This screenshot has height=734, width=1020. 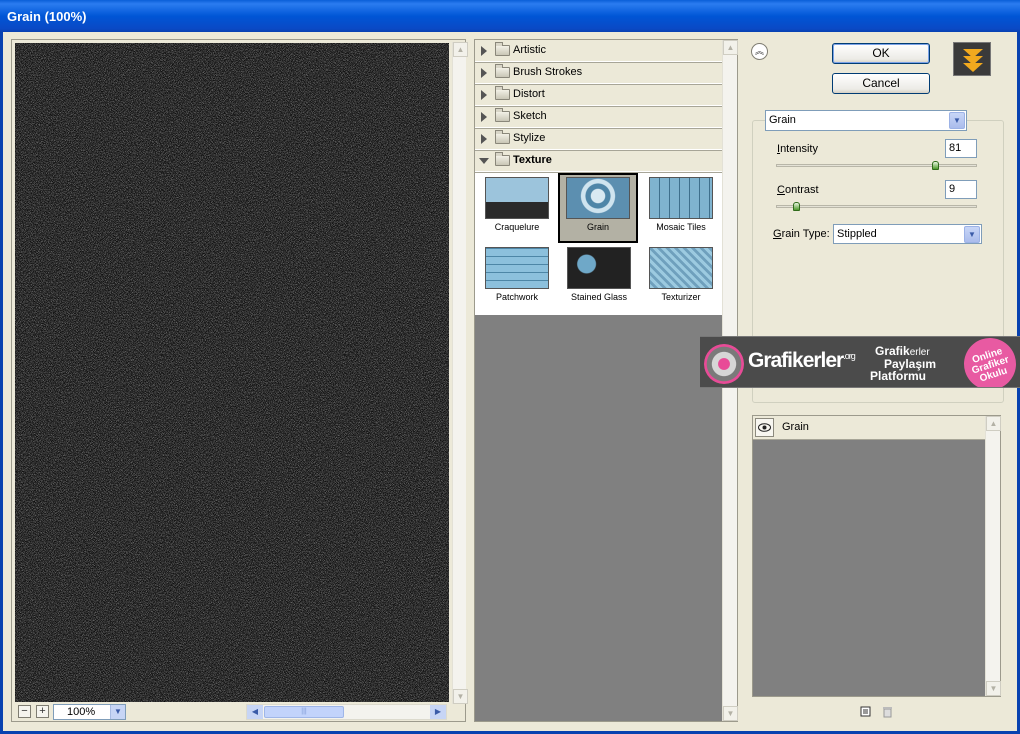 What do you see at coordinates (460, 373) in the screenshot?
I see `preview-vertical-scrollbar: ▲ ▼` at bounding box center [460, 373].